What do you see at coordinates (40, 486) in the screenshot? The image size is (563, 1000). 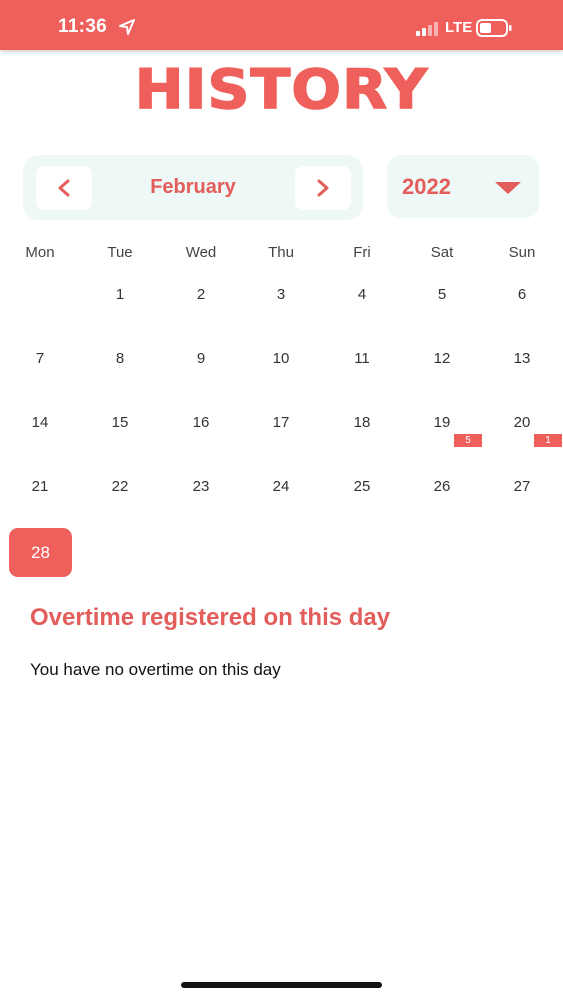 I see `day-number: 21` at bounding box center [40, 486].